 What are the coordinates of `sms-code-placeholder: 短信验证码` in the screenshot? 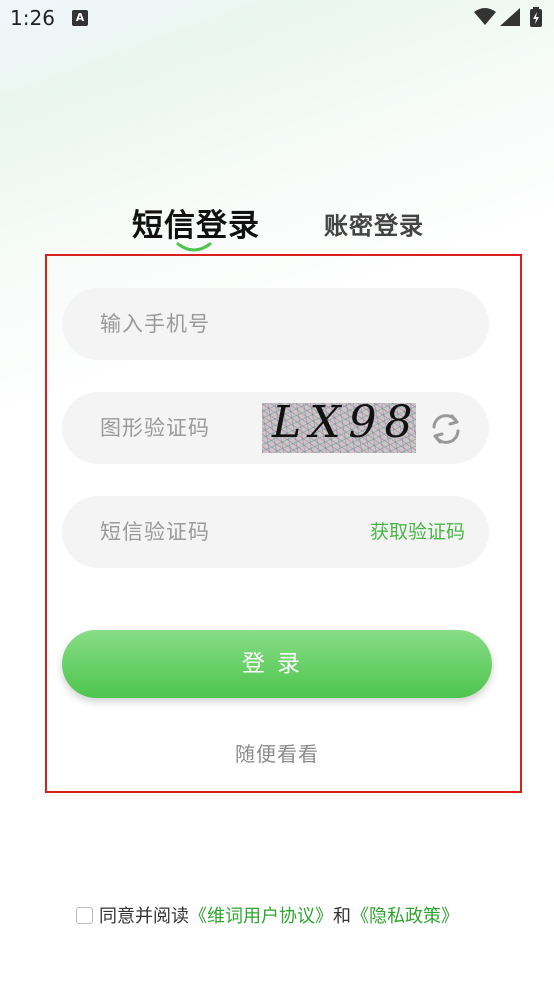 It's located at (155, 532).